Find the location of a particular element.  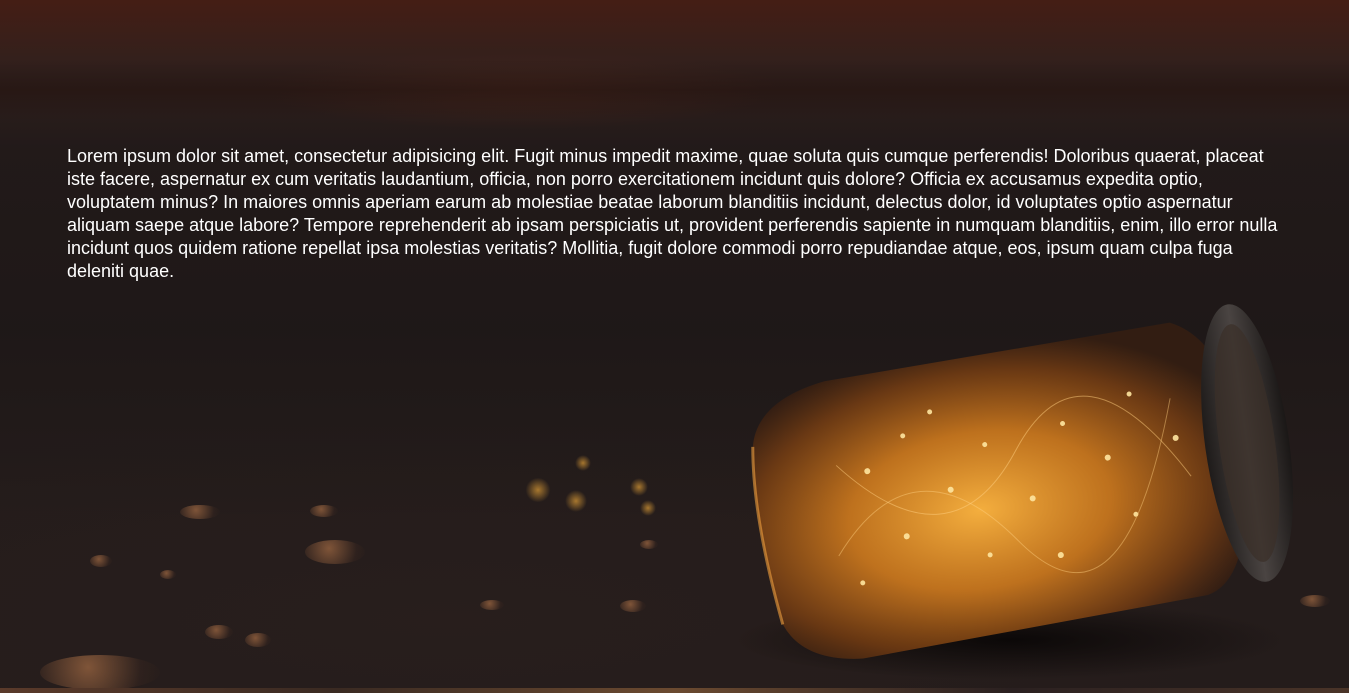

horizon-band is located at coordinates (674, 90).